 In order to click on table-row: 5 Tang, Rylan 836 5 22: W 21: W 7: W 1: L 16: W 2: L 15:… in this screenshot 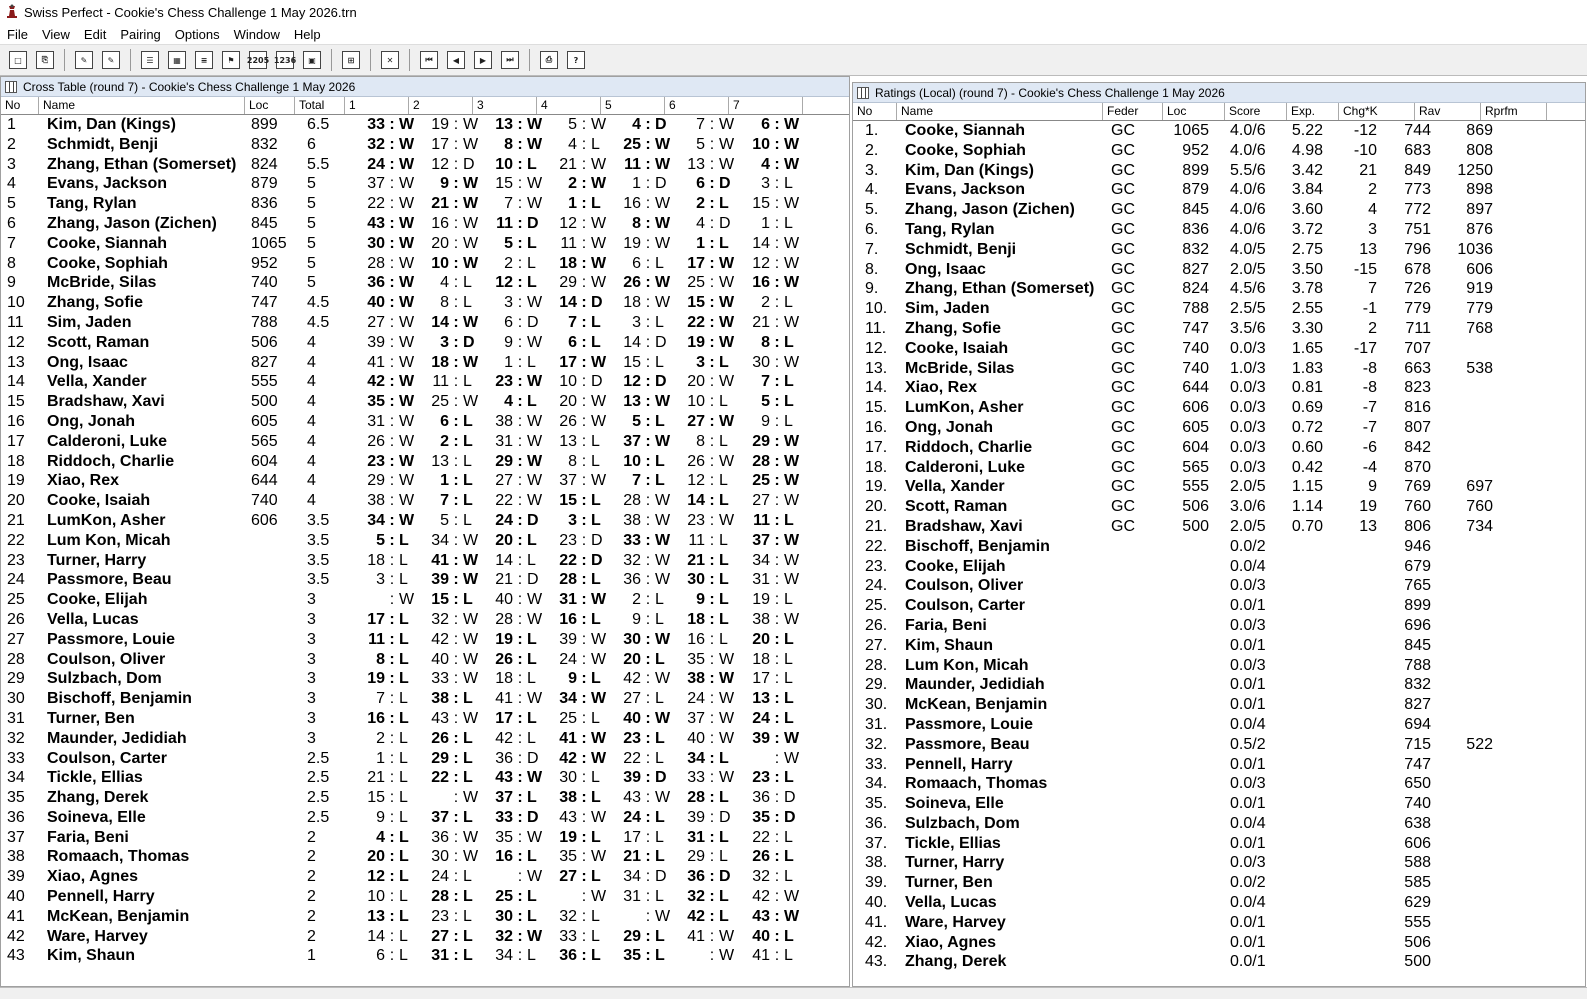, I will do `click(425, 204)`.